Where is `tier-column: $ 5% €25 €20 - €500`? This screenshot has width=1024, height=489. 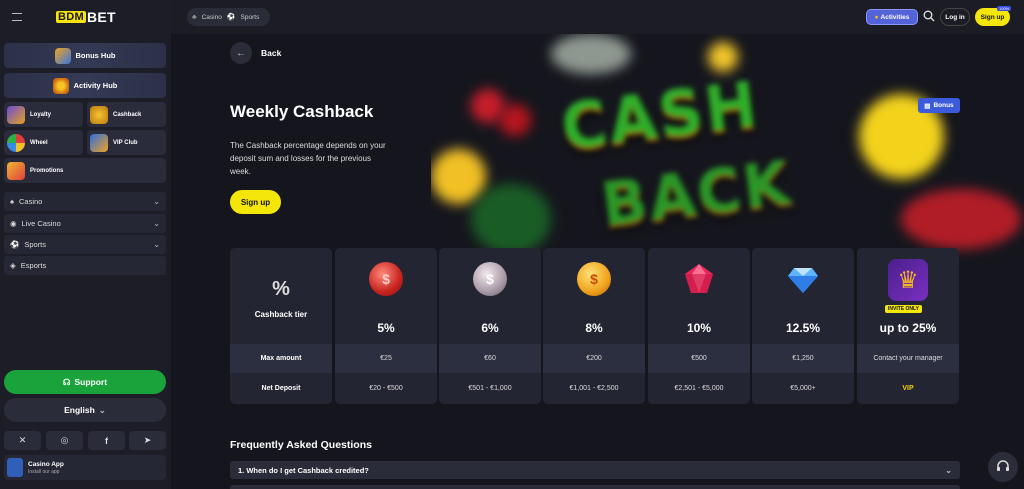 tier-column: $ 5% €25 €20 - €500 is located at coordinates (386, 326).